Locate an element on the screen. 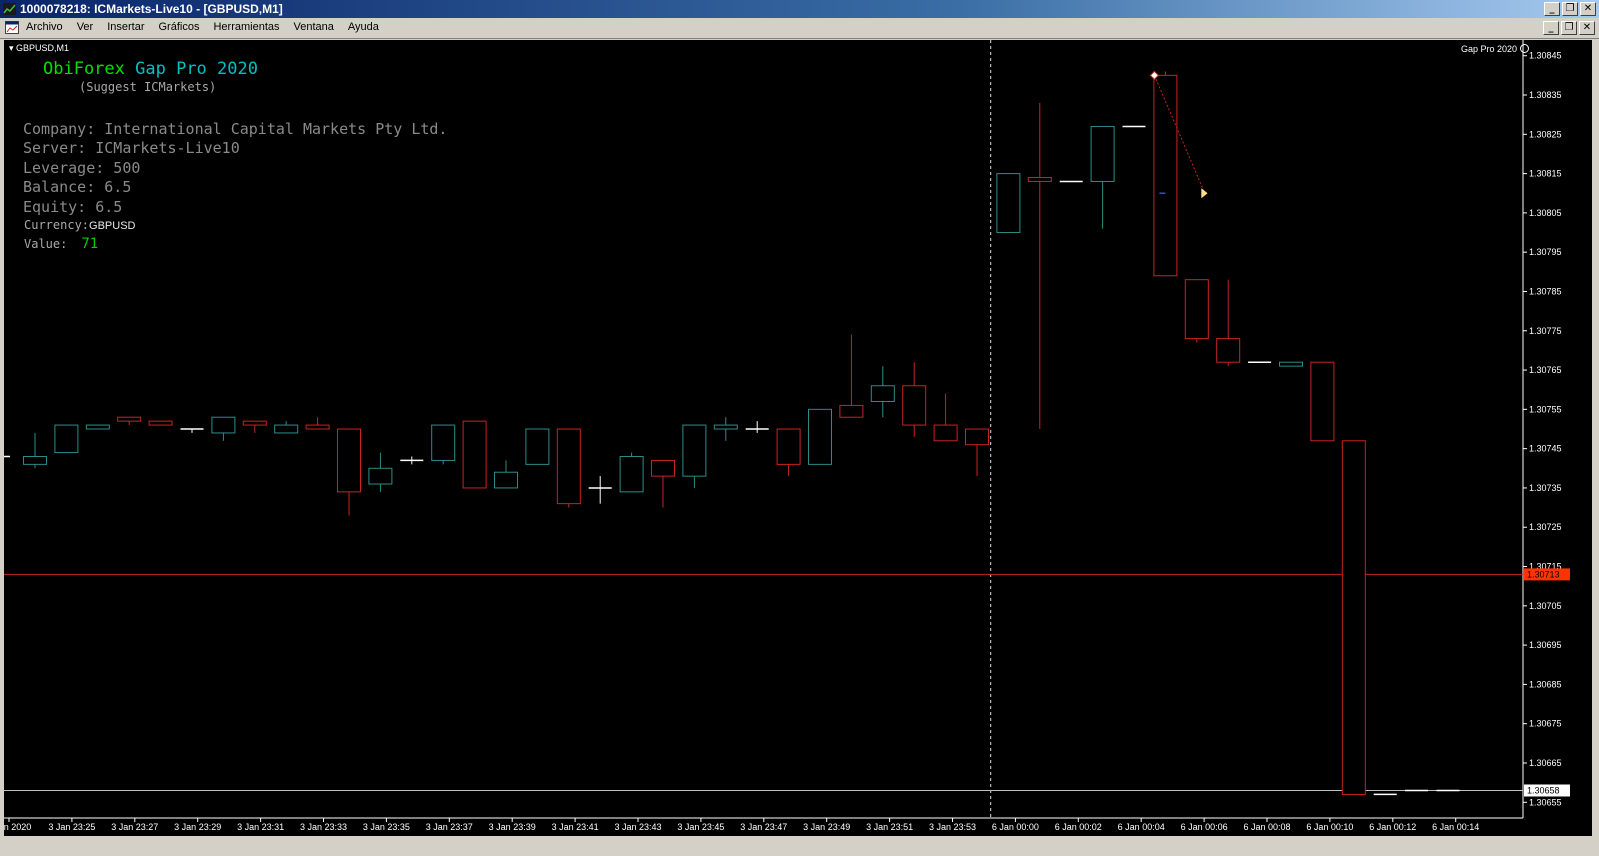  overlay-title-brand: ObiForex is located at coordinates (84, 69).